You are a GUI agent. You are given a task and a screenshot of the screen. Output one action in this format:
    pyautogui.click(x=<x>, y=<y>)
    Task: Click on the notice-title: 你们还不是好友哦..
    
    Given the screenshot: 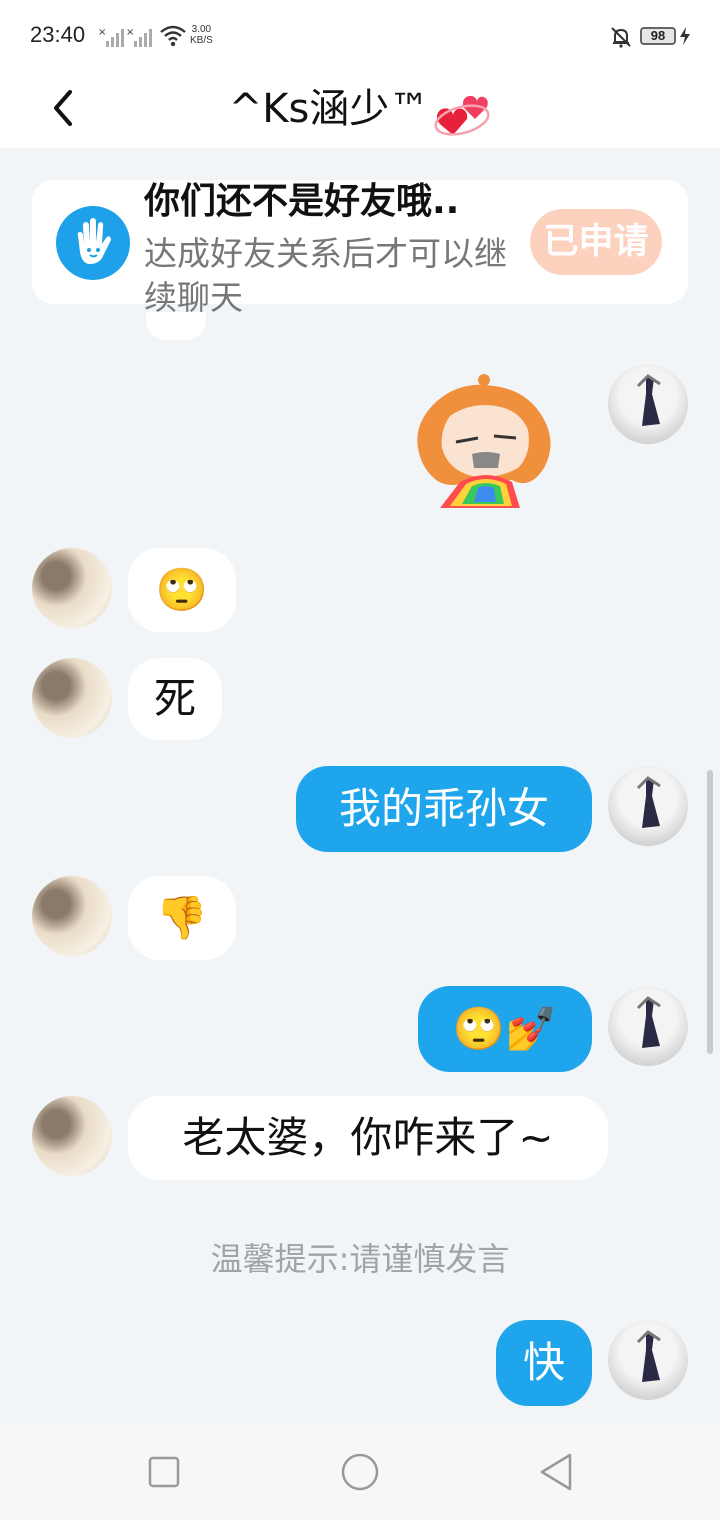 What is the action you would take?
    pyautogui.click(x=302, y=201)
    